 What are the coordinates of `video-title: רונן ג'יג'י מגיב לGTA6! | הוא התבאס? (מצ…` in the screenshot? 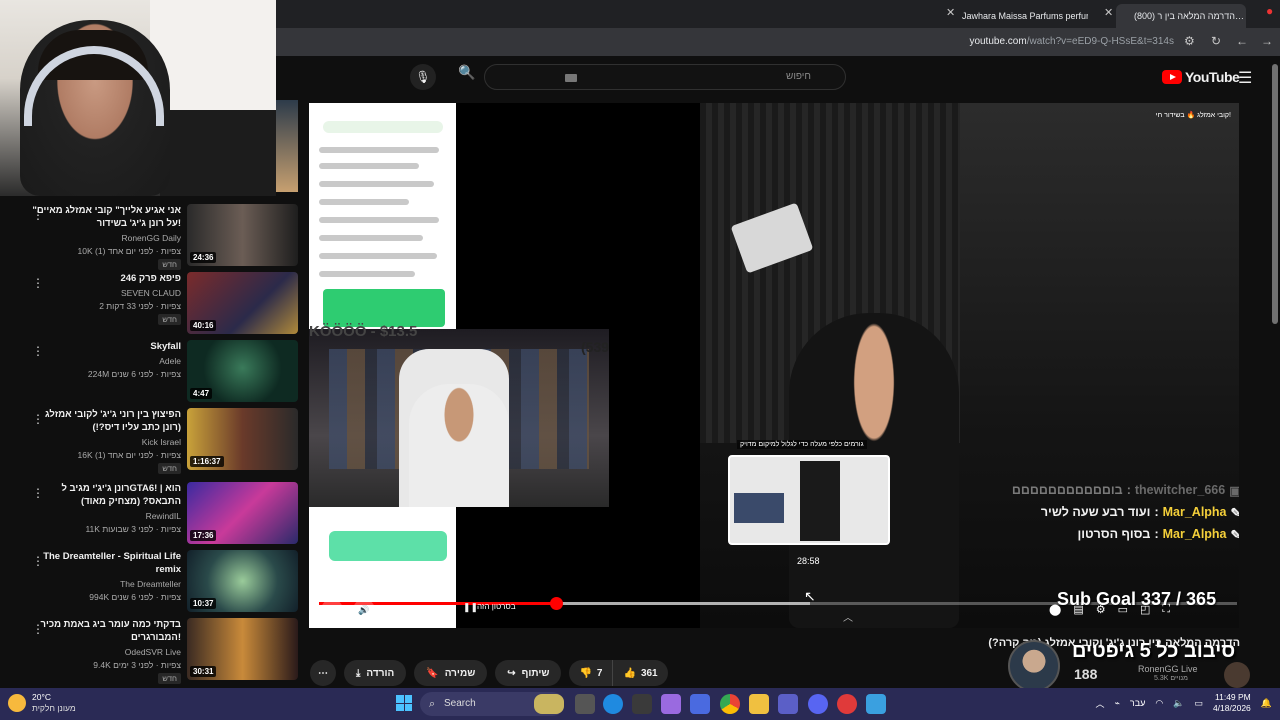 It's located at (106, 495).